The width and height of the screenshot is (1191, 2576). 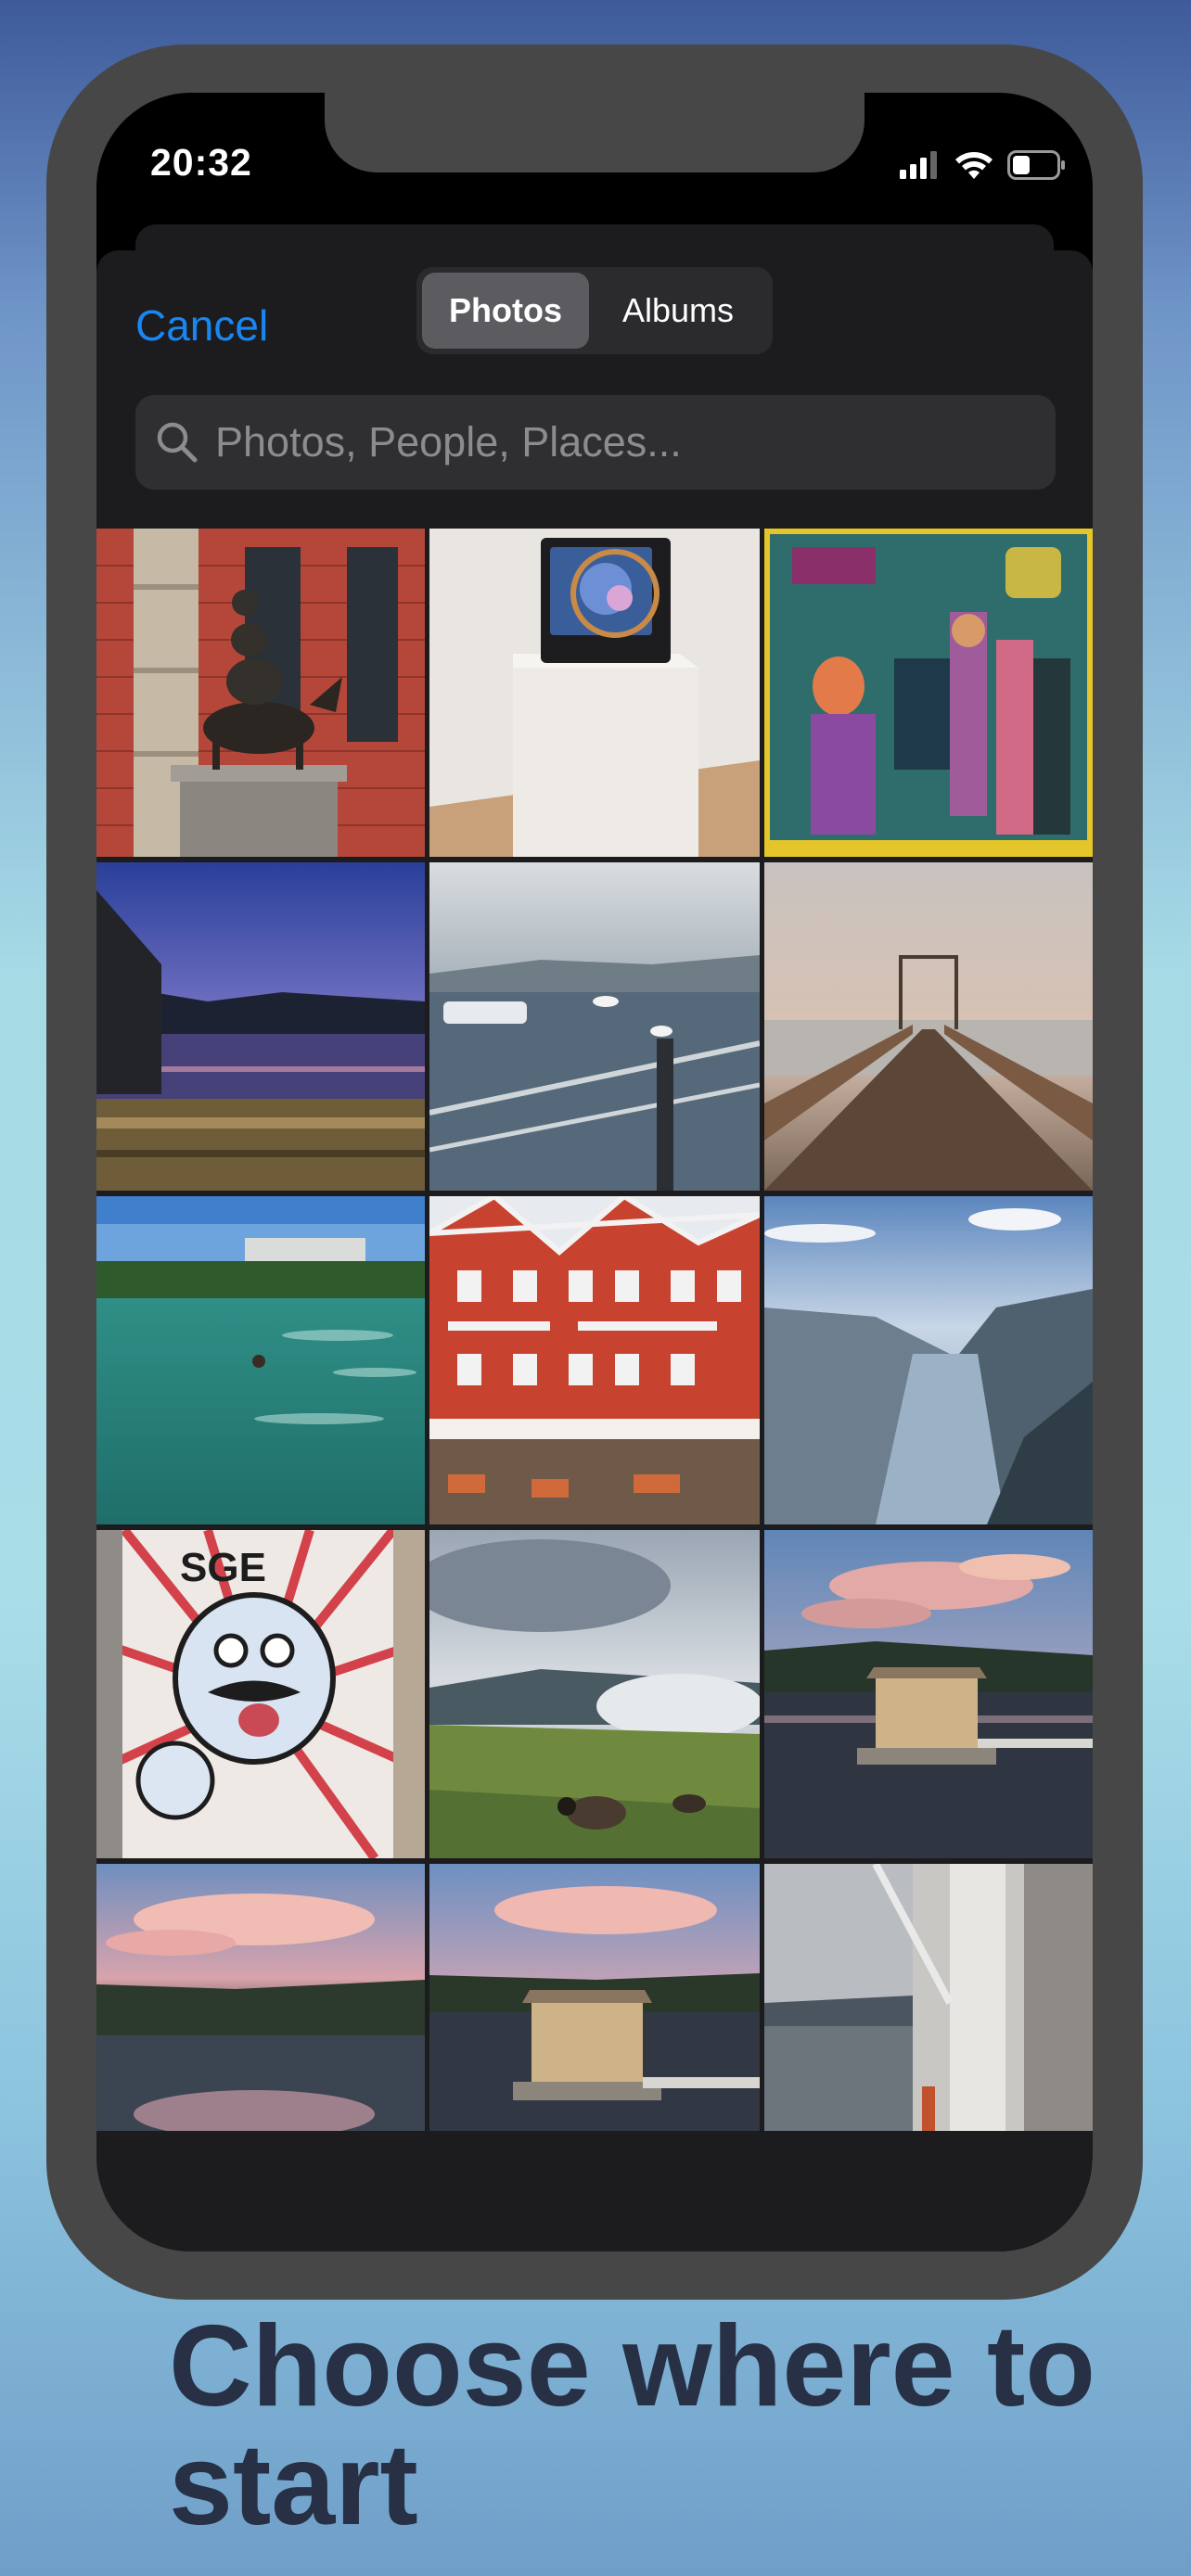 I want to click on photo-sheep-hills-thumbnail, so click(x=594, y=1694).